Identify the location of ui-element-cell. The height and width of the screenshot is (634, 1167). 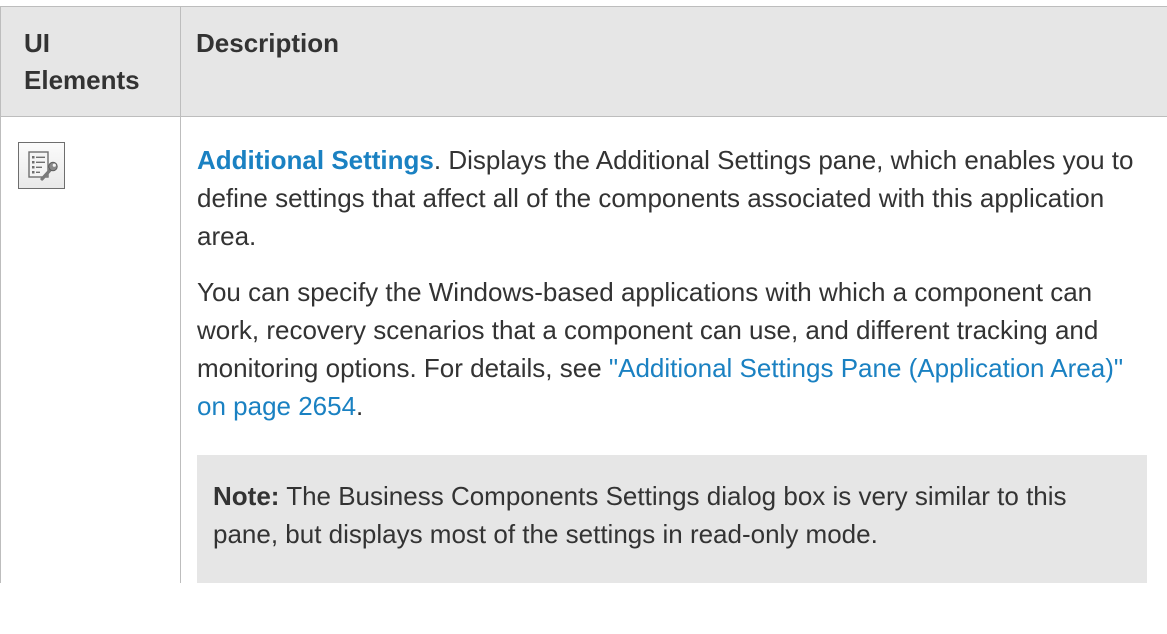
(90, 349).